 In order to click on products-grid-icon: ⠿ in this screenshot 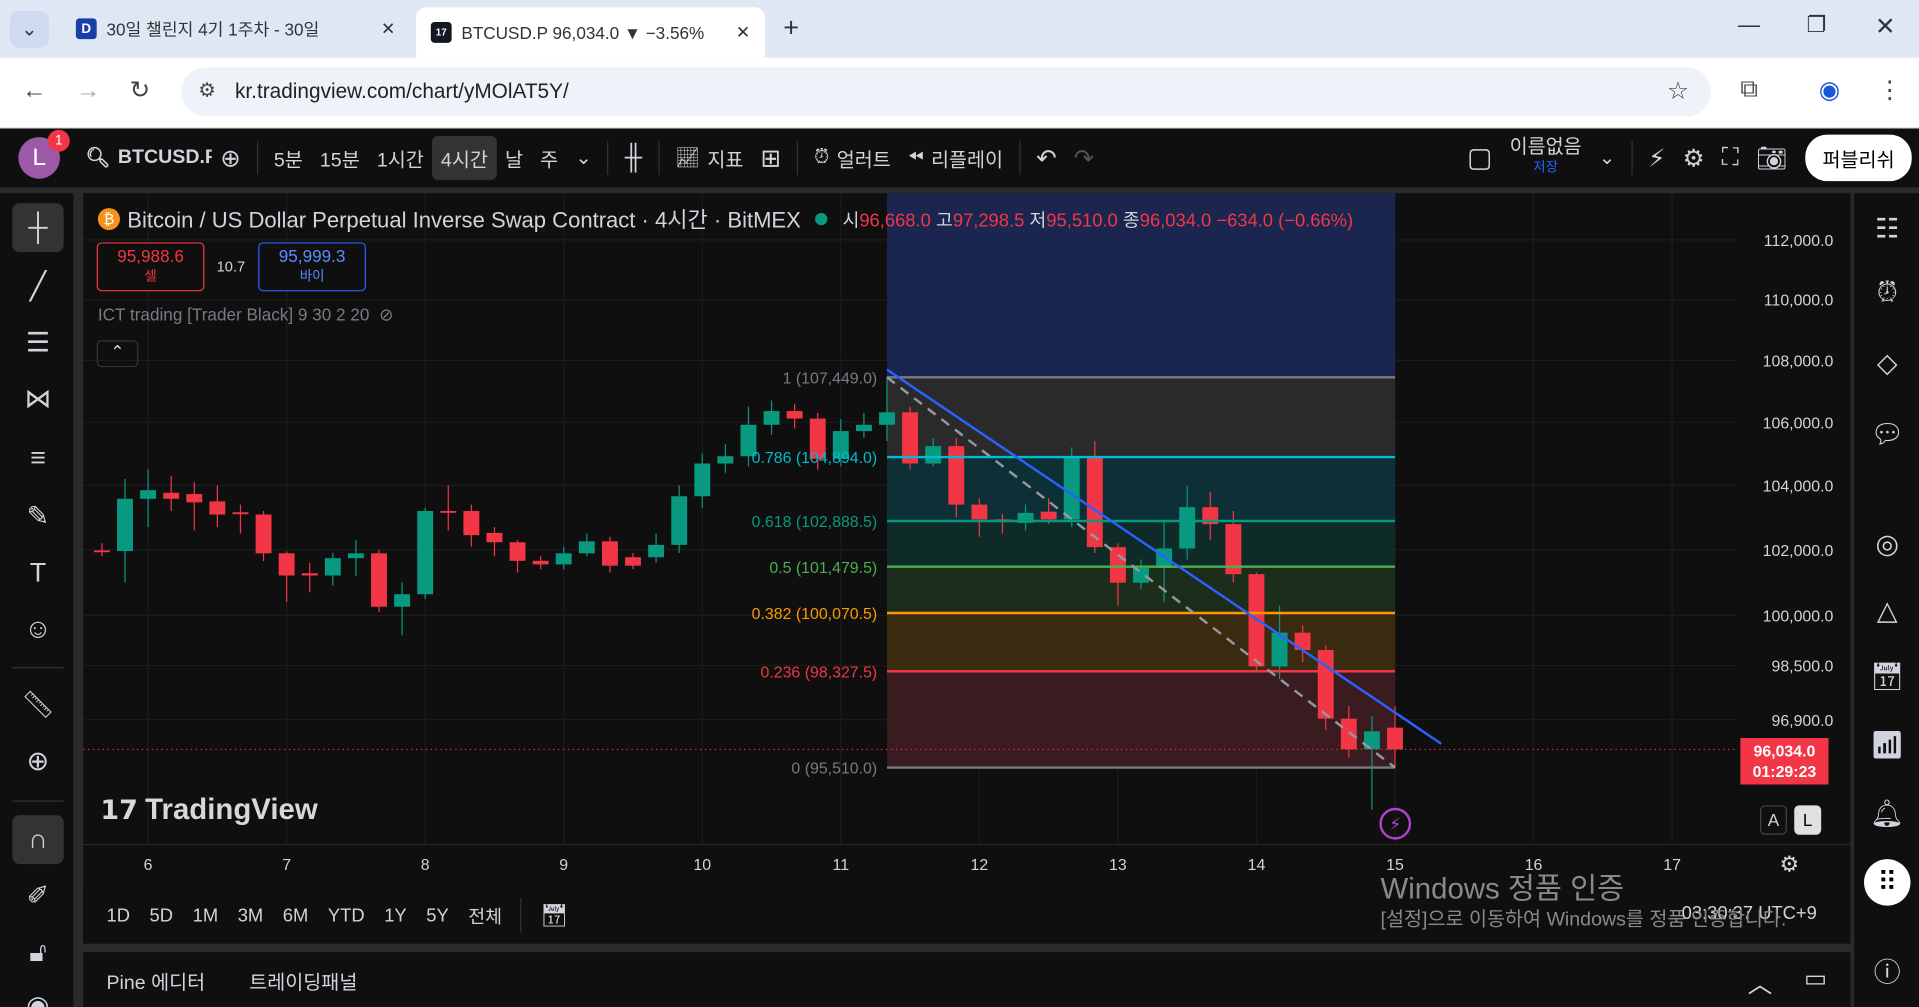, I will do `click(1887, 882)`.